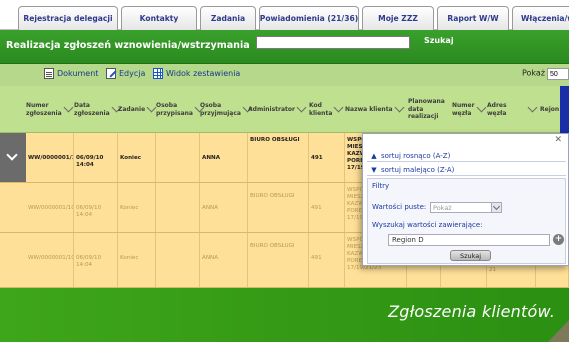  I want to click on widok-label: Widok zestawienia, so click(203, 73).